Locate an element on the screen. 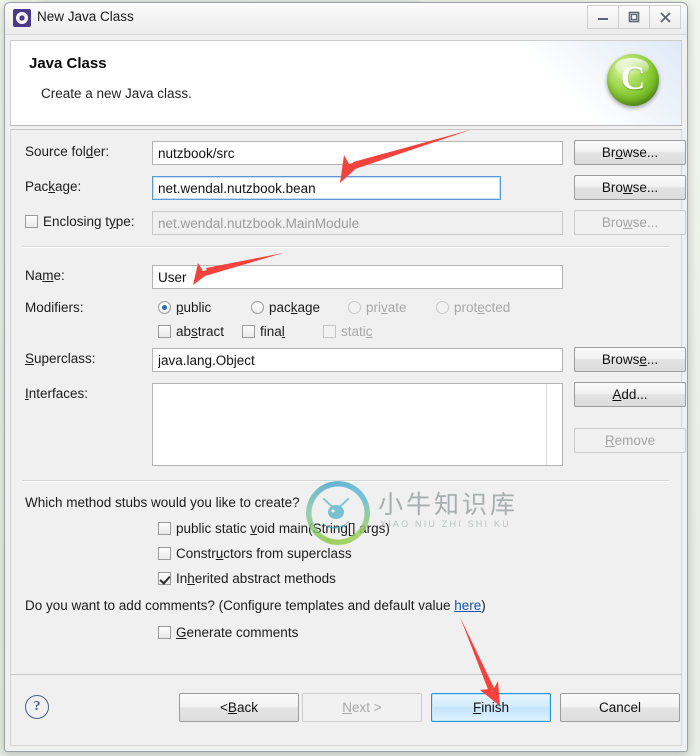  cancel-button: Cancel is located at coordinates (620, 707).